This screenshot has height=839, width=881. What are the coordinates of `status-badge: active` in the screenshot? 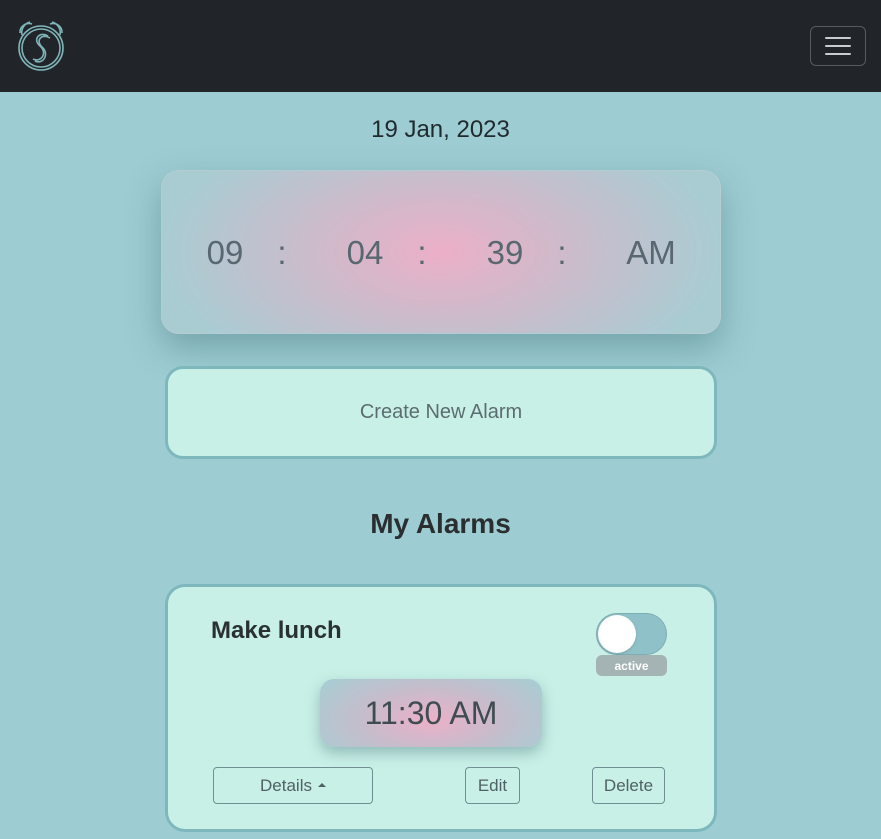 It's located at (631, 665).